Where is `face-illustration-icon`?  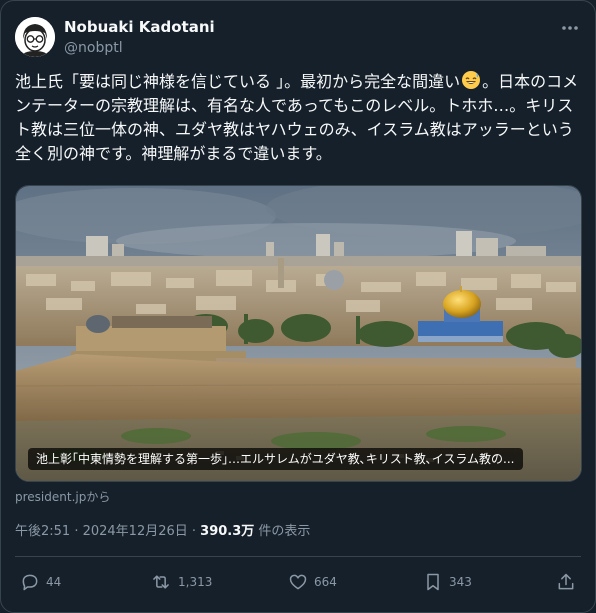 face-illustration-icon is located at coordinates (35, 37).